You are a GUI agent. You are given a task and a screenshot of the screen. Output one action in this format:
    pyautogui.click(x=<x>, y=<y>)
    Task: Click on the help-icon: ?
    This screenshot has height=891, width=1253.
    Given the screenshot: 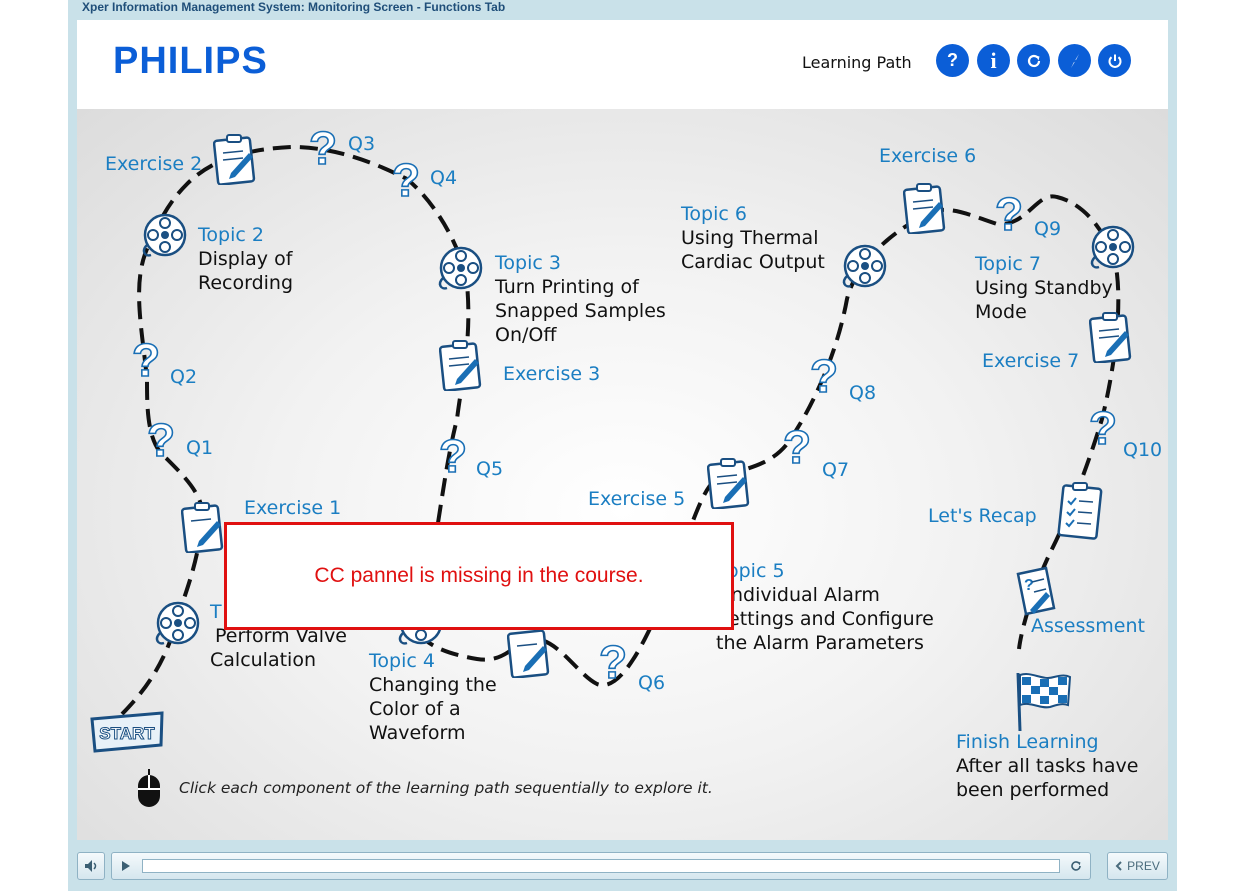 What is the action you would take?
    pyautogui.click(x=952, y=60)
    